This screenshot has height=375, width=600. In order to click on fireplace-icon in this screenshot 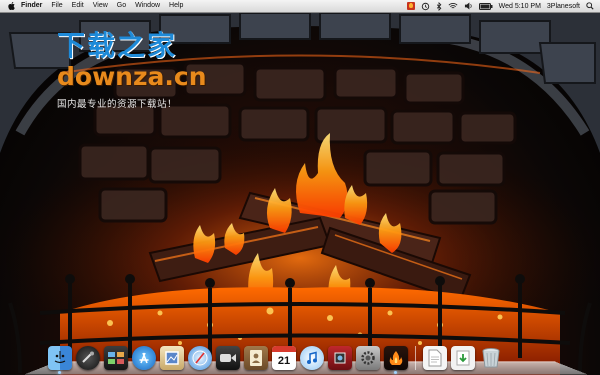, I will do `click(396, 360)`.